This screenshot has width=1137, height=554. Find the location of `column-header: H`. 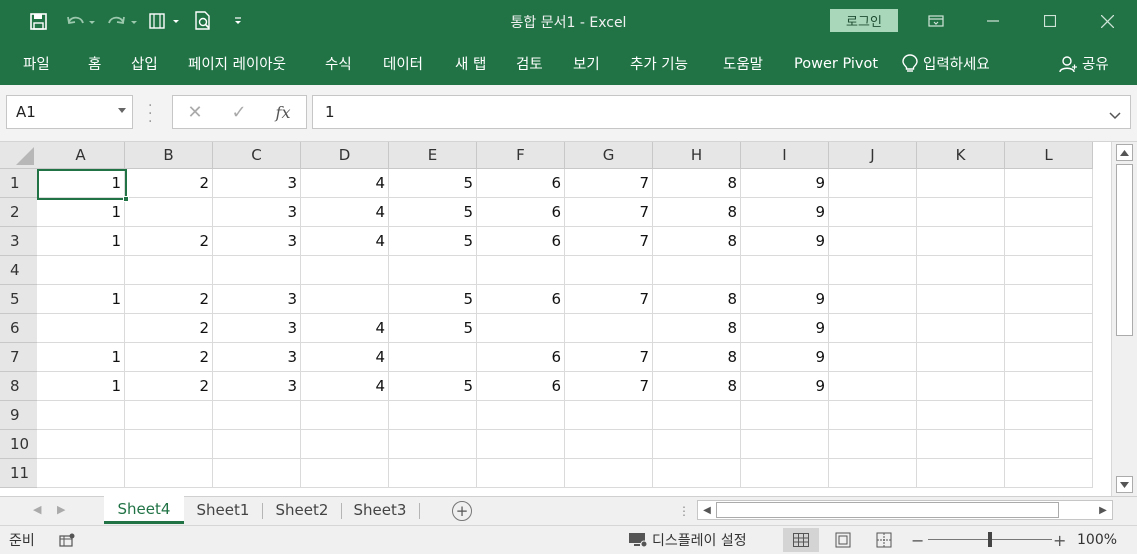

column-header: H is located at coordinates (697, 155).